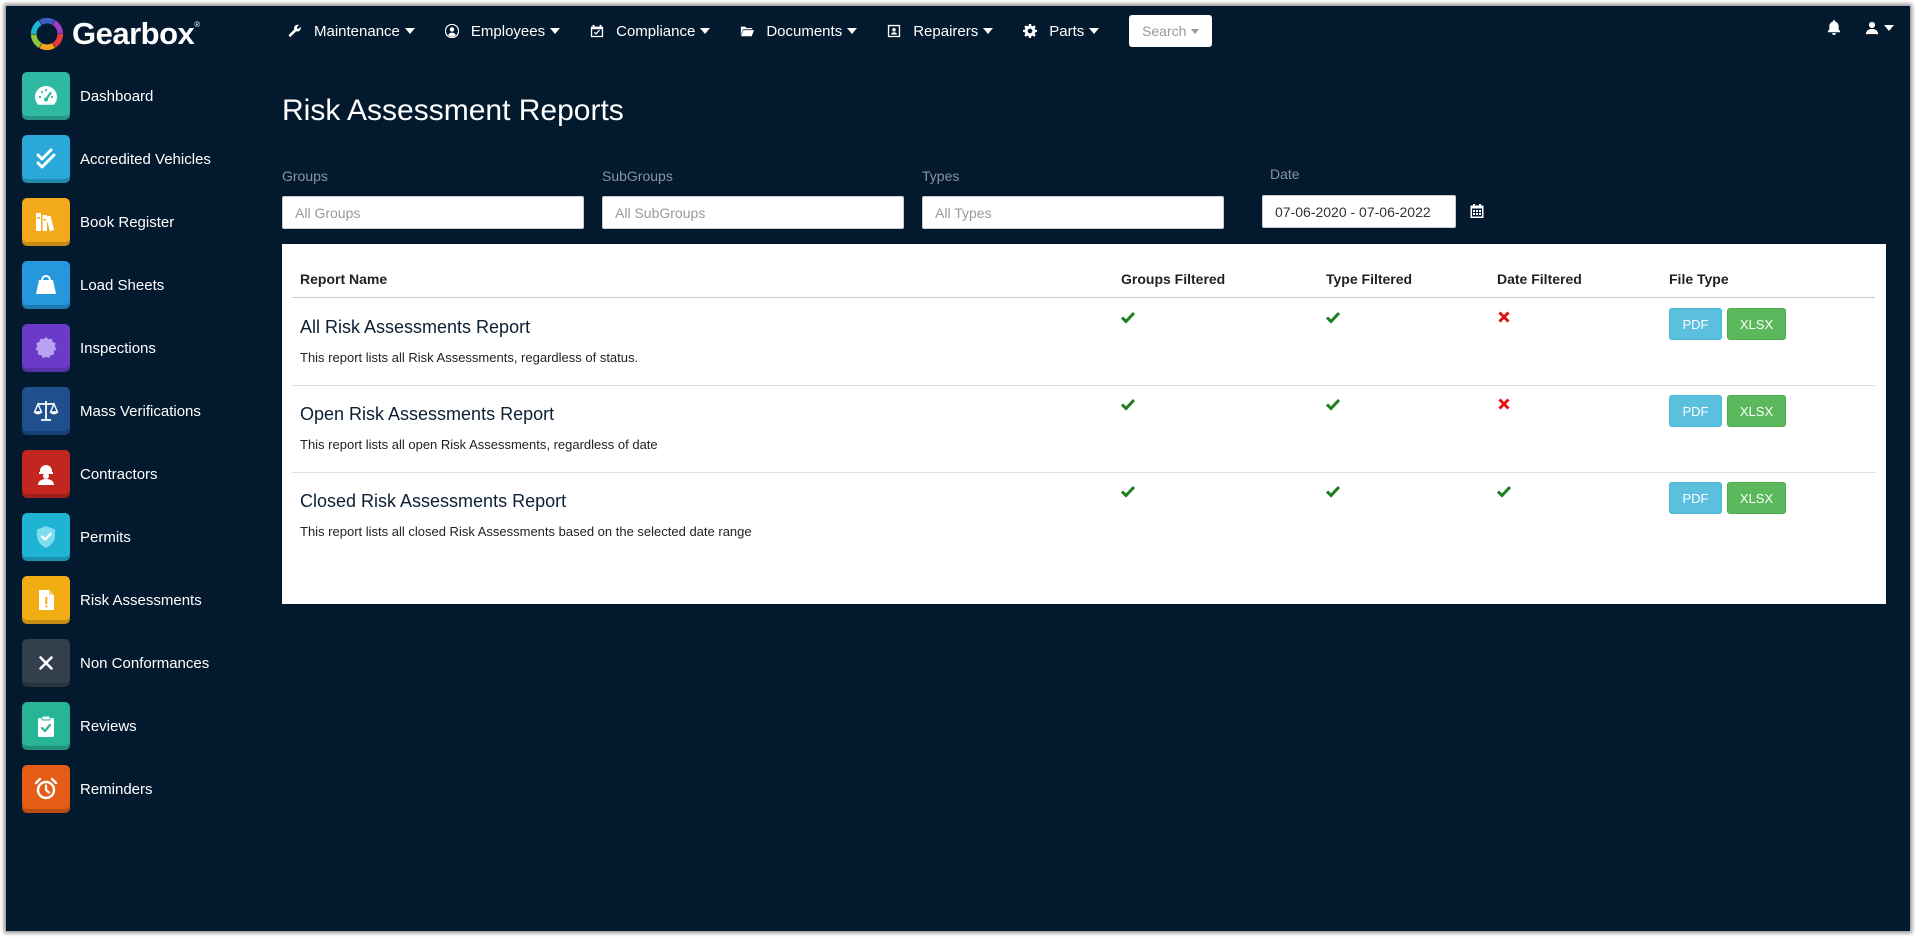 The width and height of the screenshot is (1918, 939). I want to click on groups-select, so click(433, 212).